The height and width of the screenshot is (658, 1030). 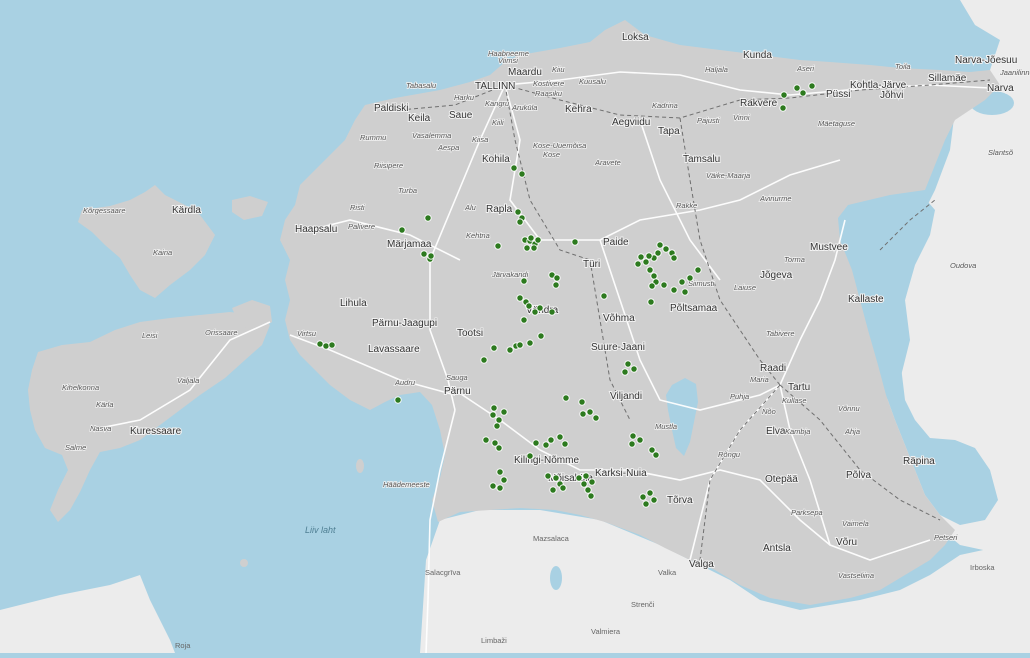 I want to click on city-label: Maardu, so click(x=525, y=72).